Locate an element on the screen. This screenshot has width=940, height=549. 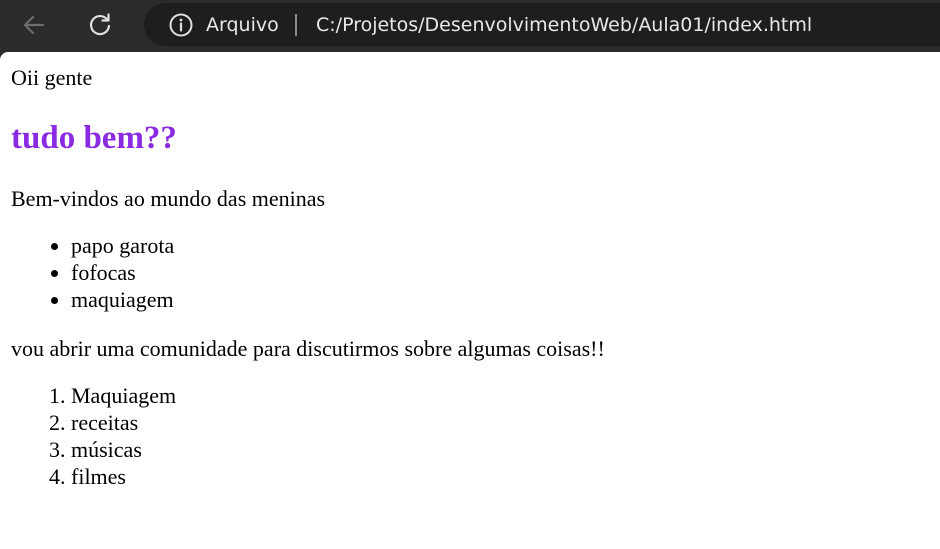
back-button is located at coordinates (34, 25).